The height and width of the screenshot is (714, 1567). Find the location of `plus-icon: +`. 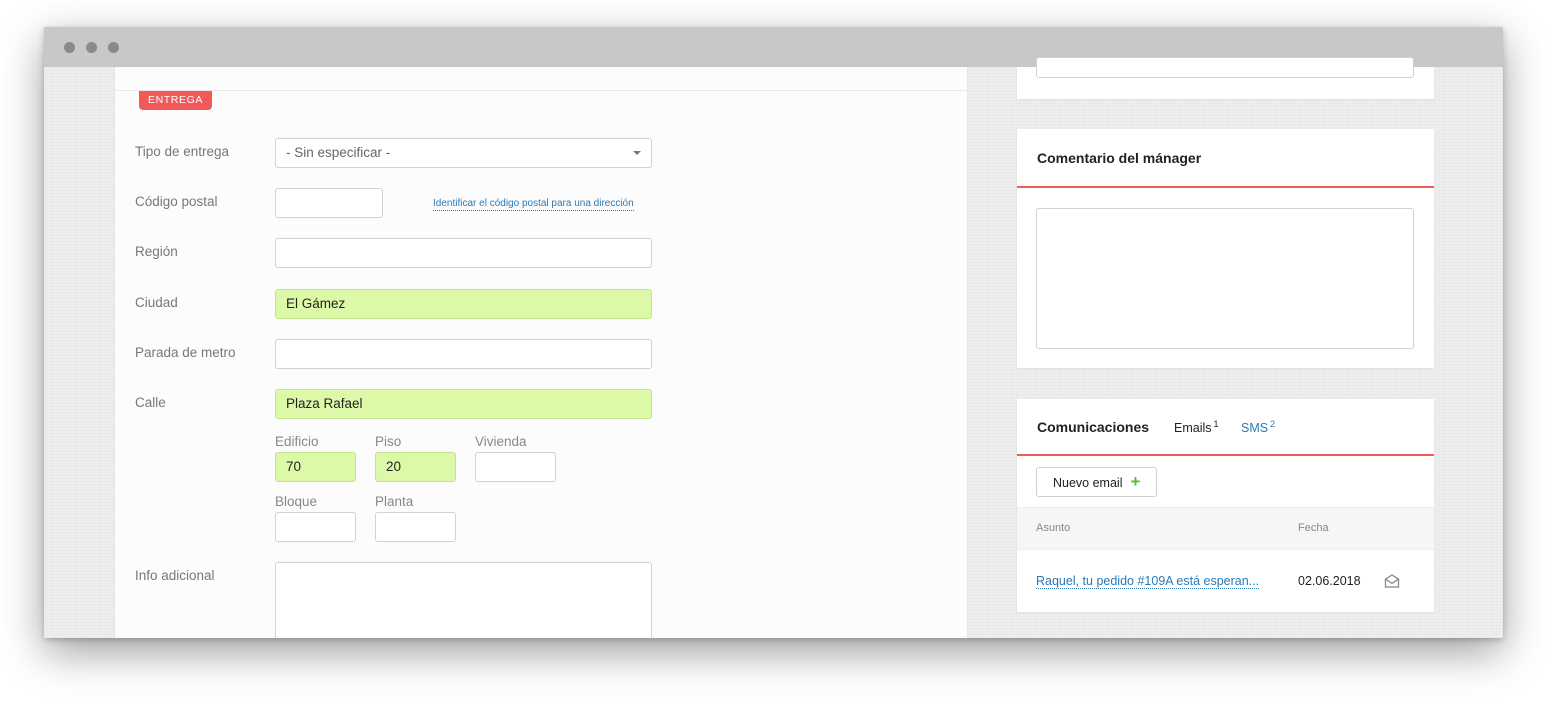

plus-icon: + is located at coordinates (1135, 481).